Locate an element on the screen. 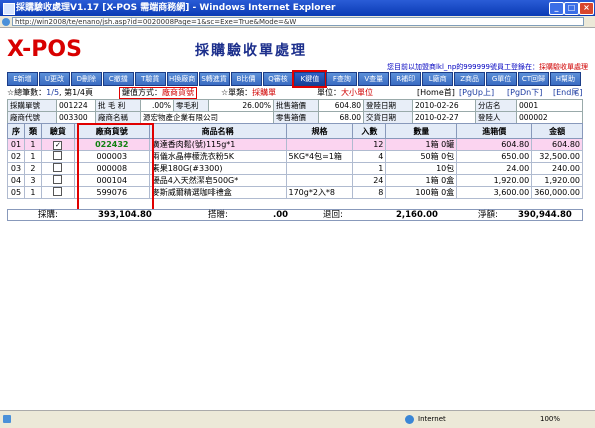 The image size is (595, 428). col-spec: 規格 is located at coordinates (319, 131).